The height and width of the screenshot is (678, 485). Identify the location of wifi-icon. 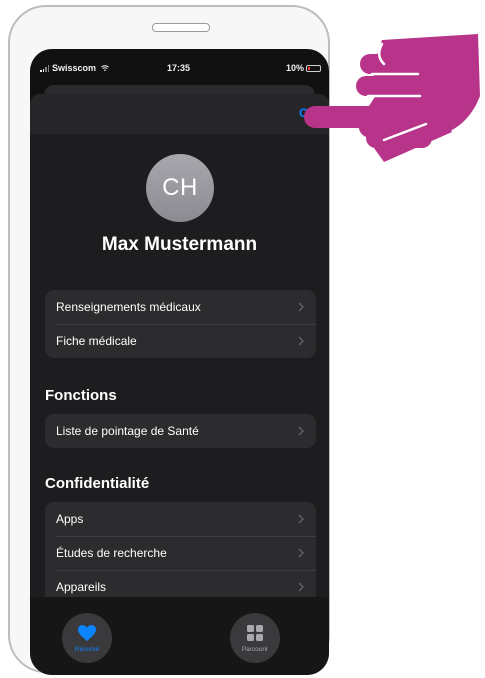
(105, 68).